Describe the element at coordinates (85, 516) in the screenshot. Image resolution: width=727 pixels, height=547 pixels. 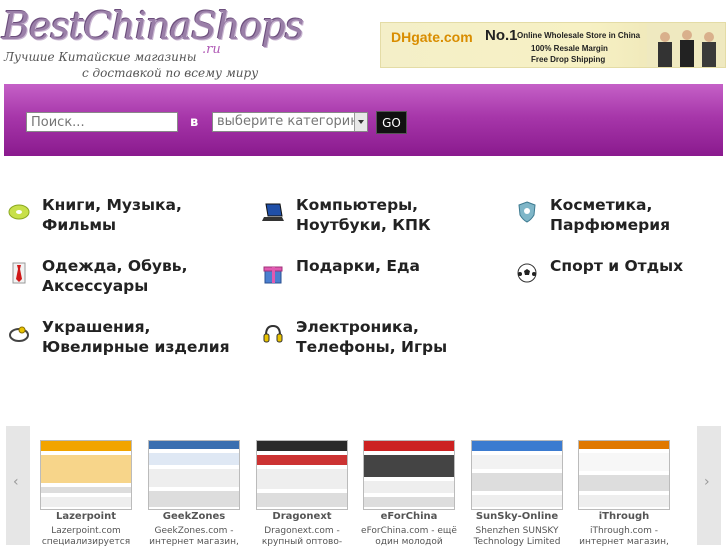
I see `shop-name: Lazerpoint` at that location.